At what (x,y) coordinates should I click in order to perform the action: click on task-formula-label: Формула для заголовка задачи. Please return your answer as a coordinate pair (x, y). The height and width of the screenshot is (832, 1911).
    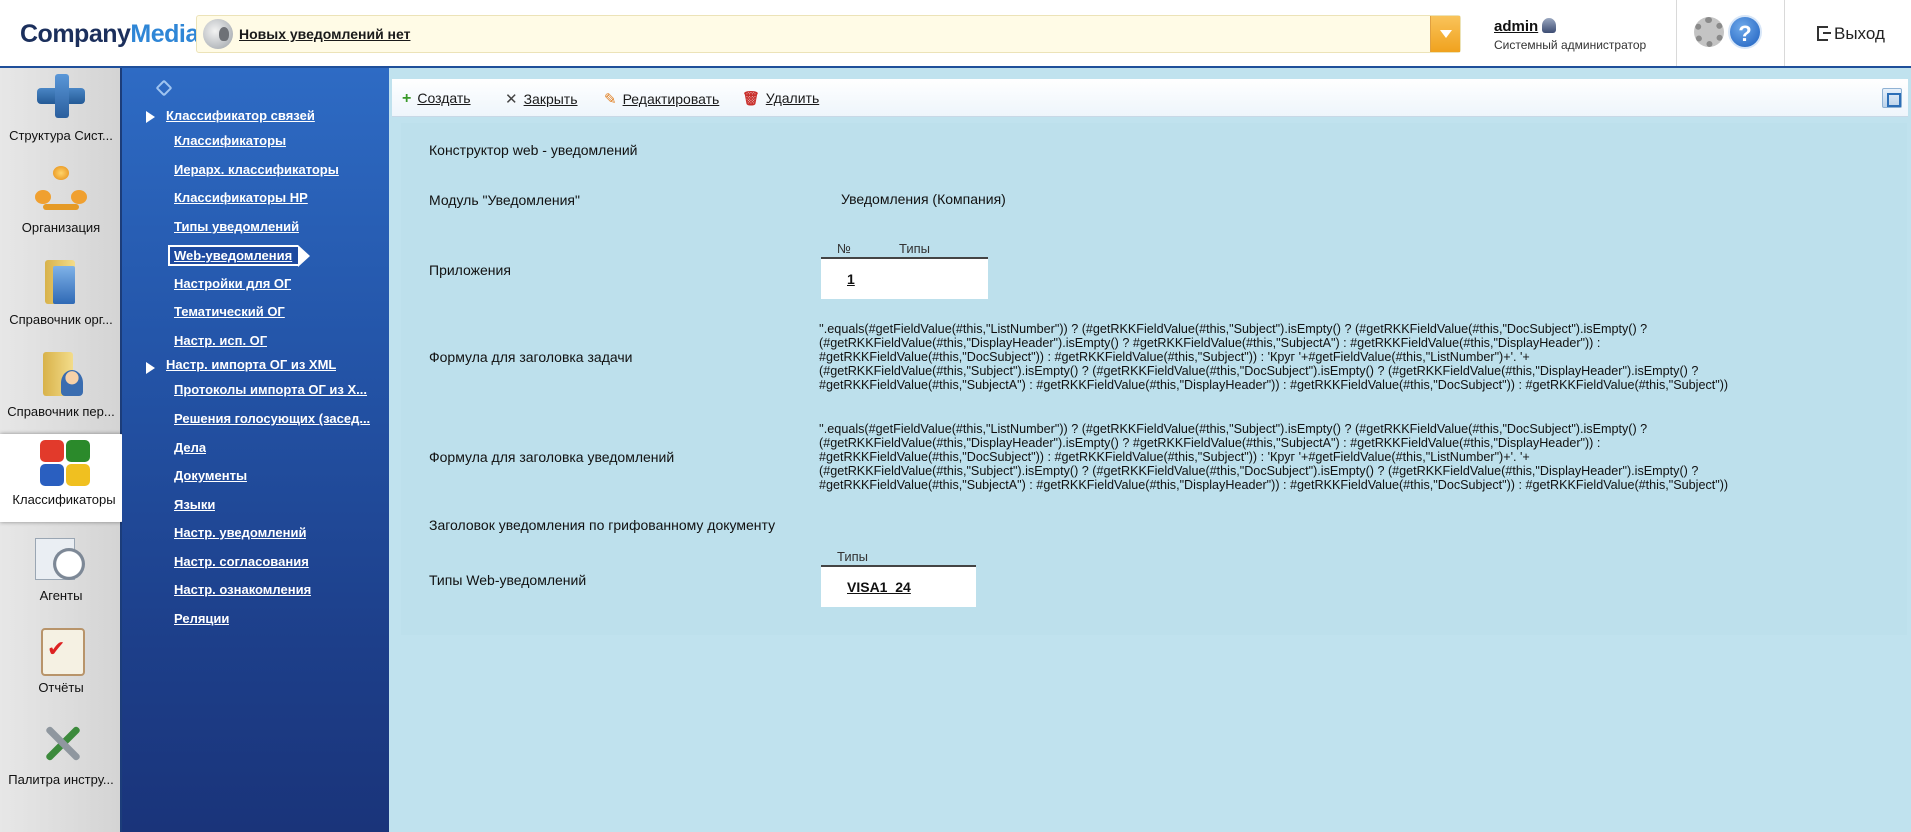
    Looking at the image, I should click on (531, 357).